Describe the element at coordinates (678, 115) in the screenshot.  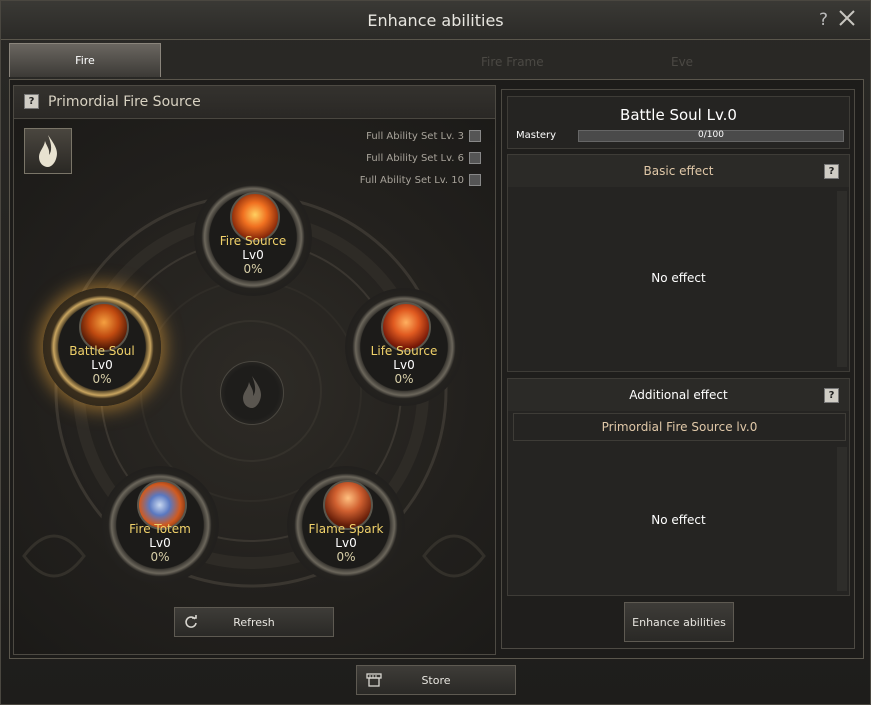
I see `skill-title: Battle Soul Lv.0` at that location.